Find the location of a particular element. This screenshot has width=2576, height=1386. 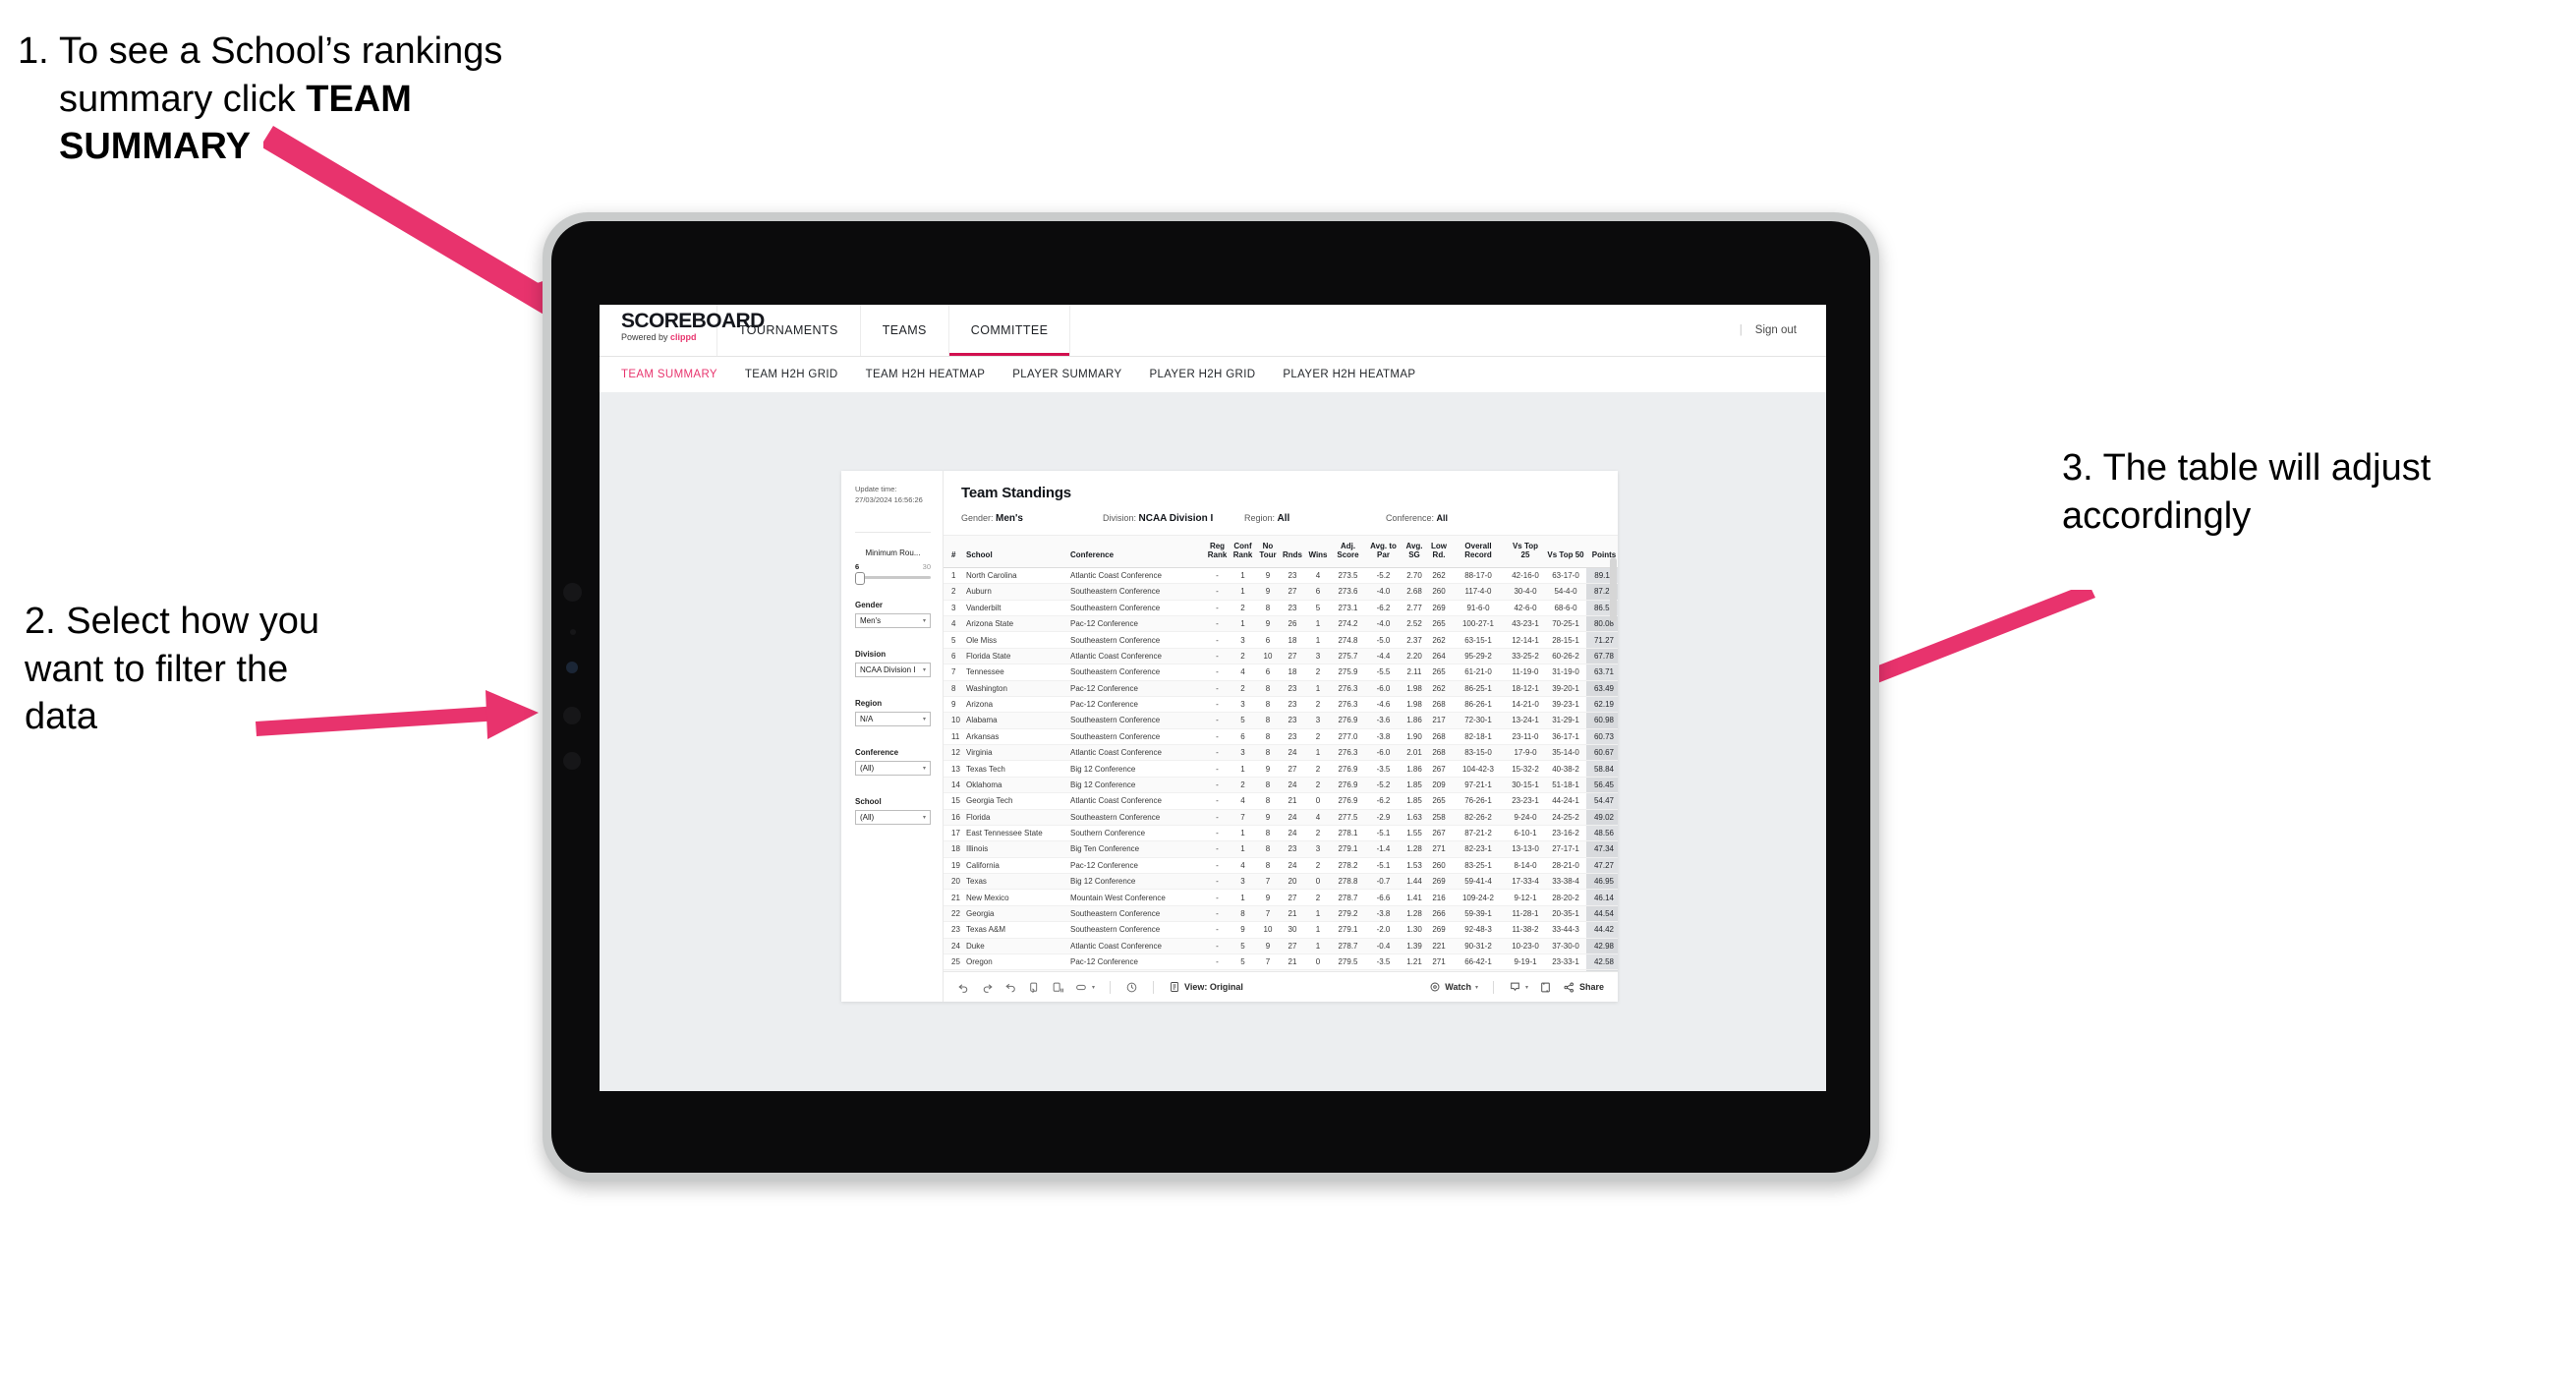

col-header-conf-rank: Conf Rank is located at coordinates (1243, 552).